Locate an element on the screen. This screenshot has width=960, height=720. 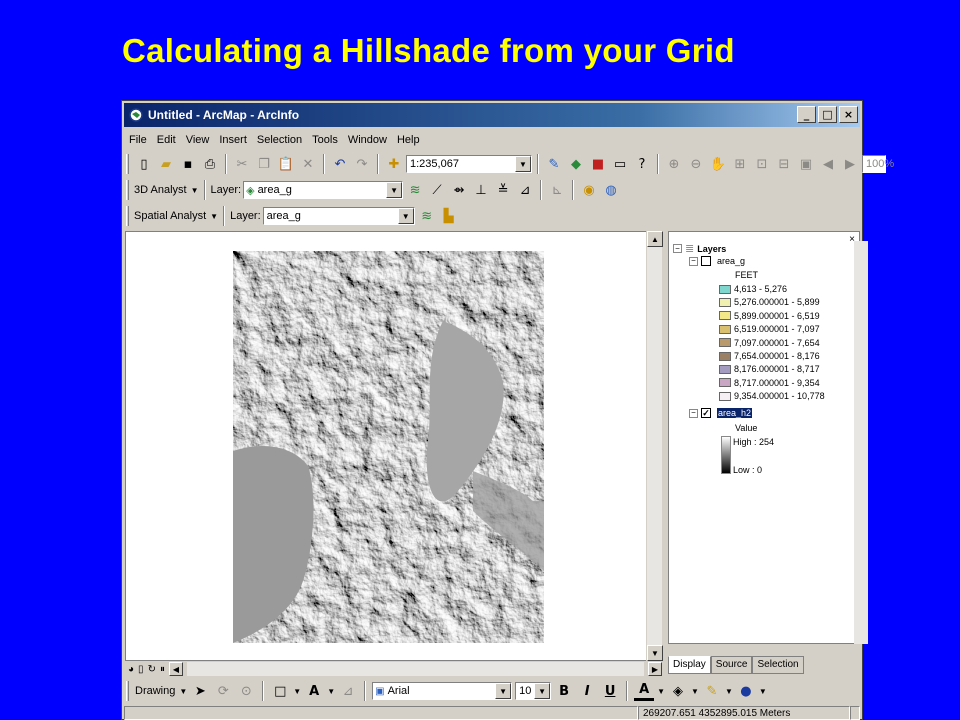
pan-icon: ✋ is located at coordinates (718, 164).